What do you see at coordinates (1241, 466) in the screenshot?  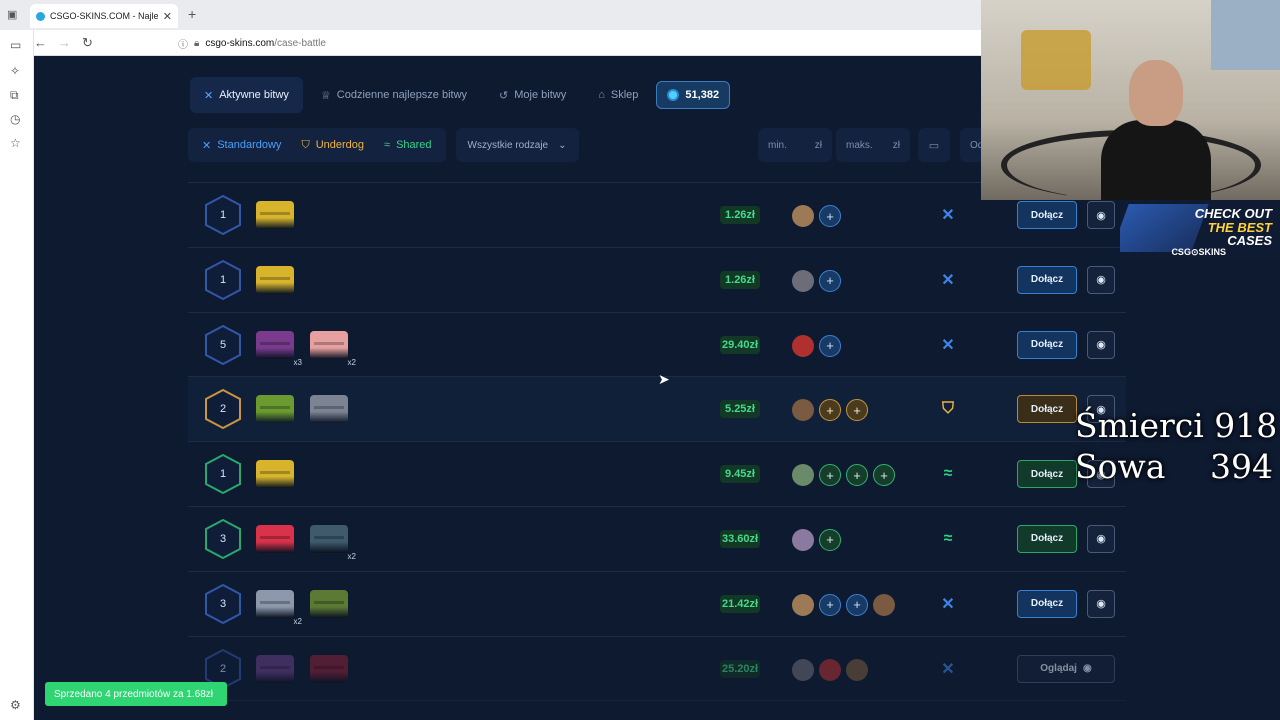 I see `owl-value: 394` at bounding box center [1241, 466].